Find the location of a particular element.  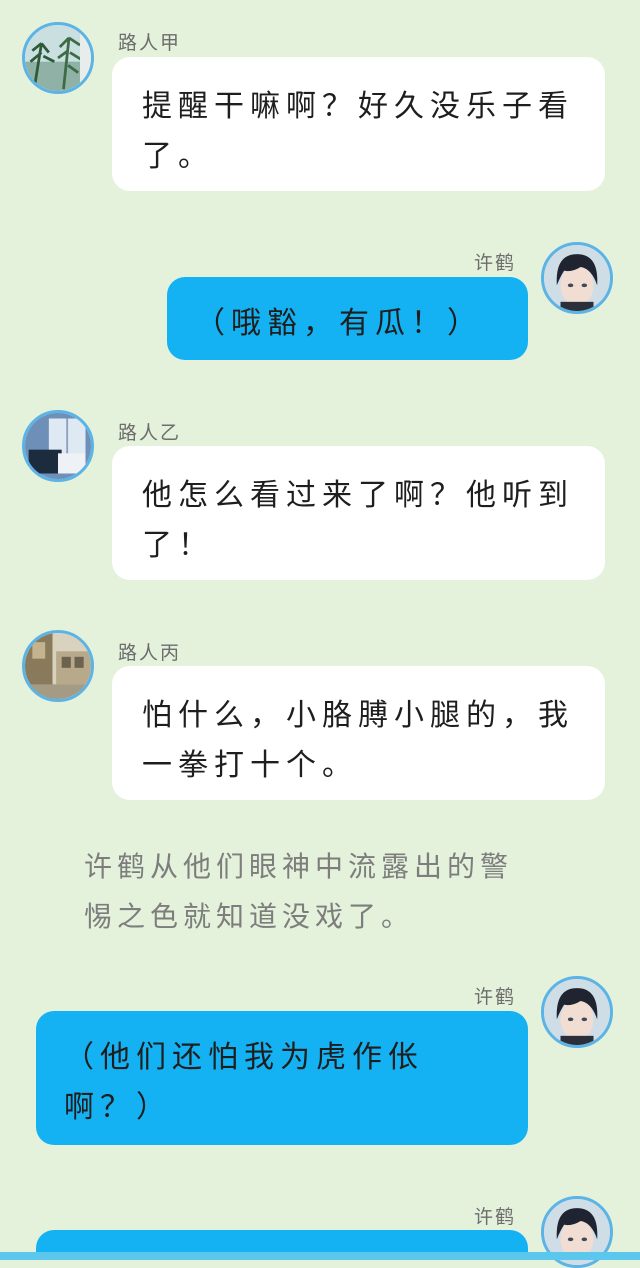

bottom-edge-bar is located at coordinates (320, 1256).